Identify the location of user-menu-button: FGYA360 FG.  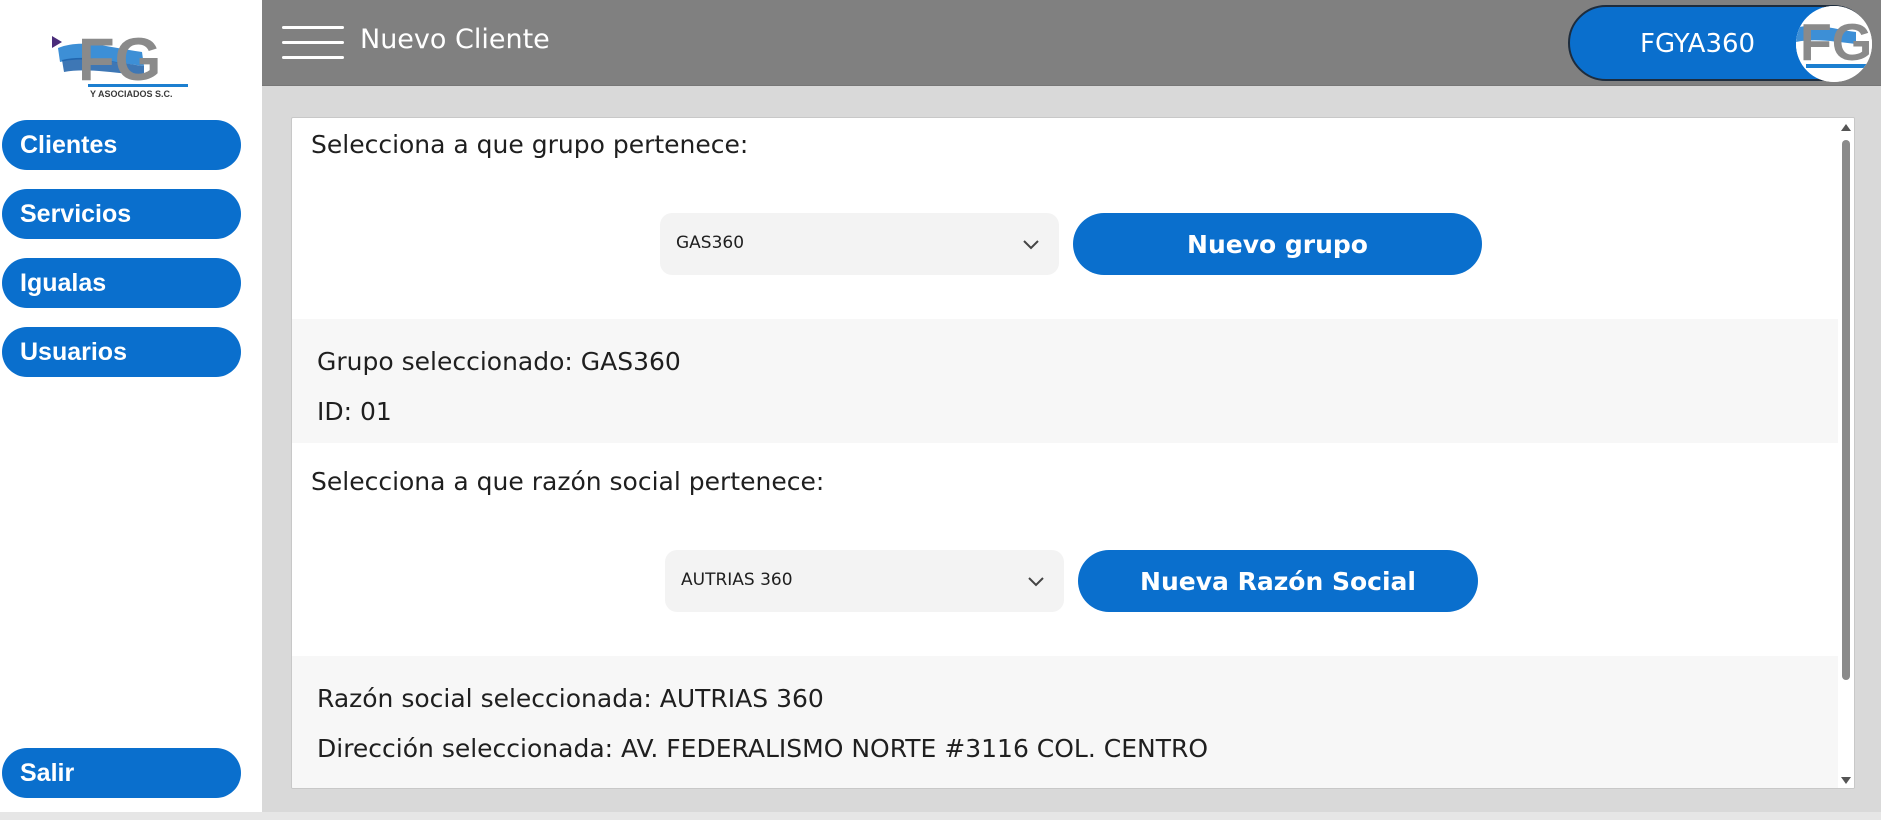
(1720, 43).